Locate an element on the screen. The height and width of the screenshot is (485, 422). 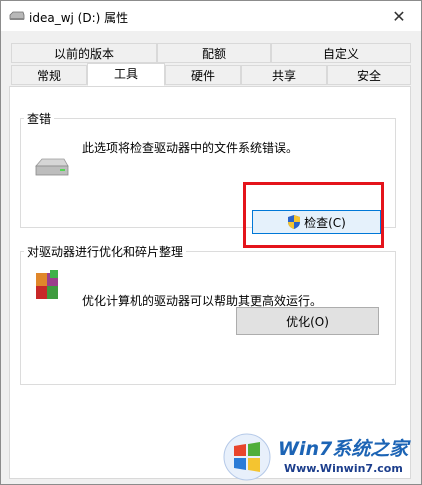
windows-logo-icon is located at coordinates (247, 457).